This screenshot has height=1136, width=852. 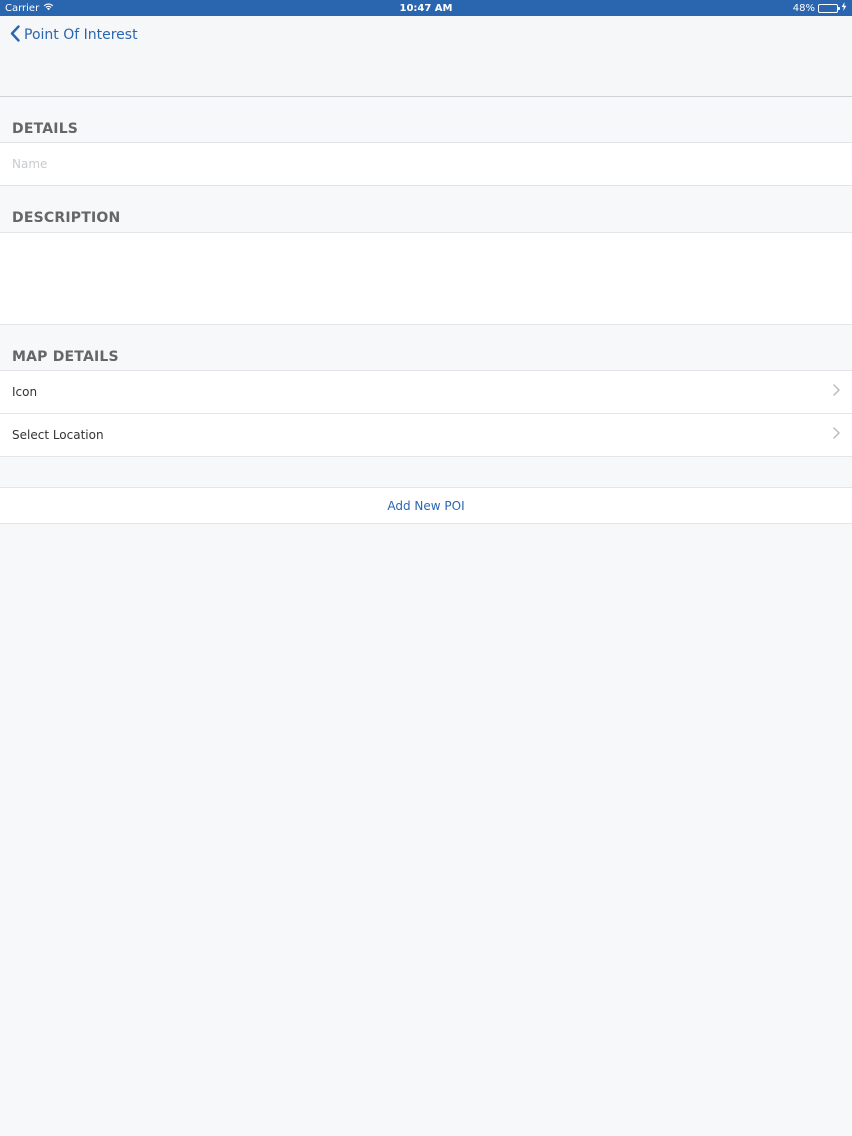 I want to click on battery-percent: 48%, so click(x=803, y=8).